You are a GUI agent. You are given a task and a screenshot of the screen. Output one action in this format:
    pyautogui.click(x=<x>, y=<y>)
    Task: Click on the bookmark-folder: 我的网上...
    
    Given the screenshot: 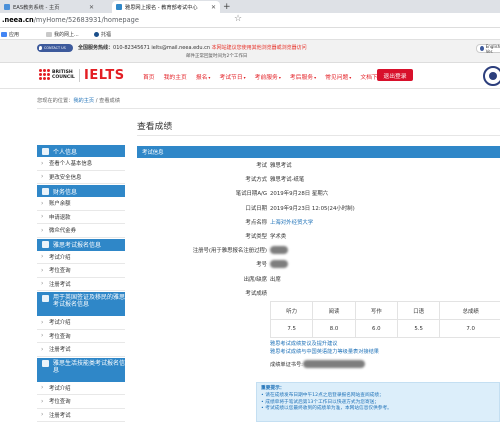 What is the action you would take?
    pyautogui.click(x=62, y=34)
    